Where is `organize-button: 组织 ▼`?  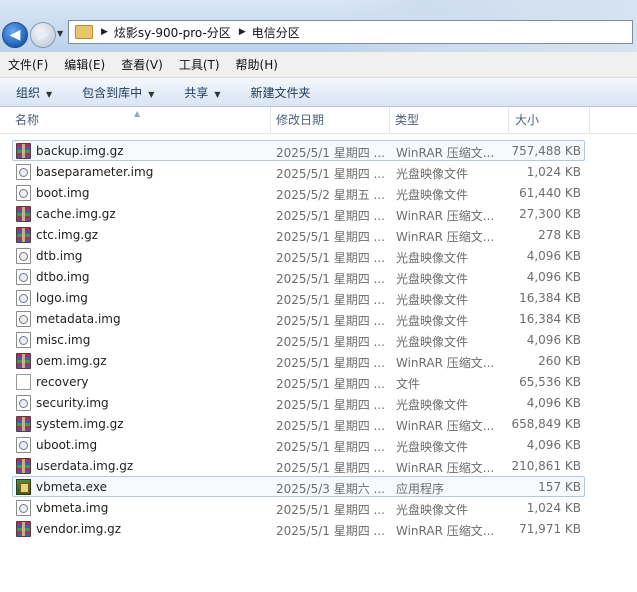 organize-button: 组织 ▼ is located at coordinates (26, 92).